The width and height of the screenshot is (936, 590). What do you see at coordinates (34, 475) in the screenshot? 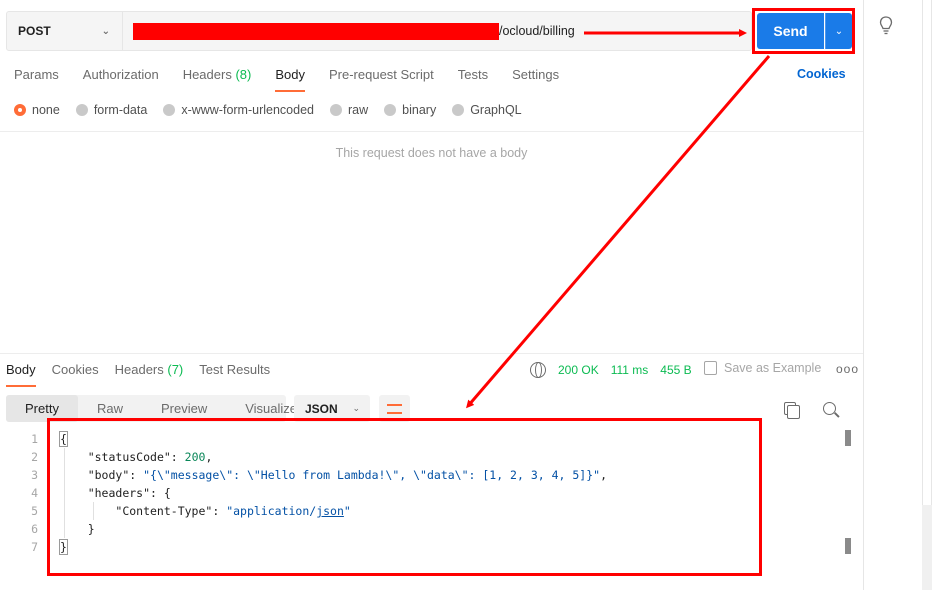
I see `line-number: 3` at bounding box center [34, 475].